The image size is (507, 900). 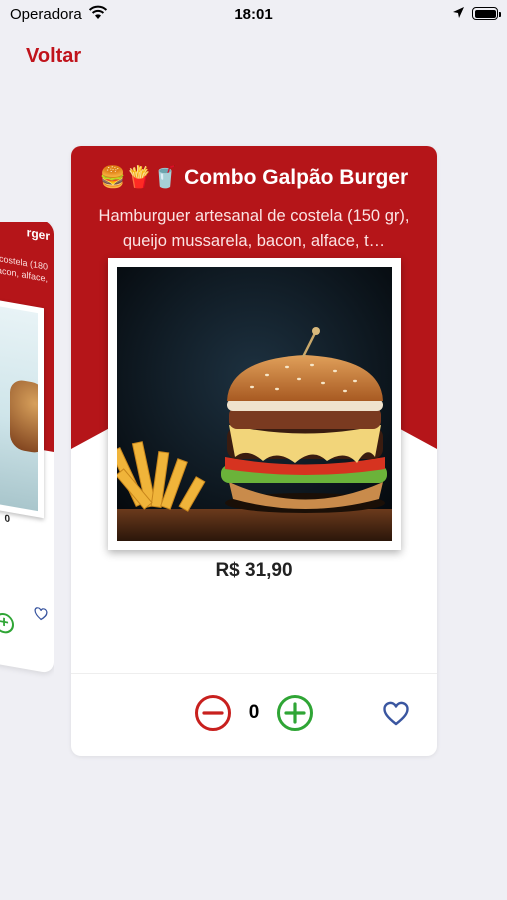 What do you see at coordinates (7, 519) in the screenshot?
I see `side-card-price: 0` at bounding box center [7, 519].